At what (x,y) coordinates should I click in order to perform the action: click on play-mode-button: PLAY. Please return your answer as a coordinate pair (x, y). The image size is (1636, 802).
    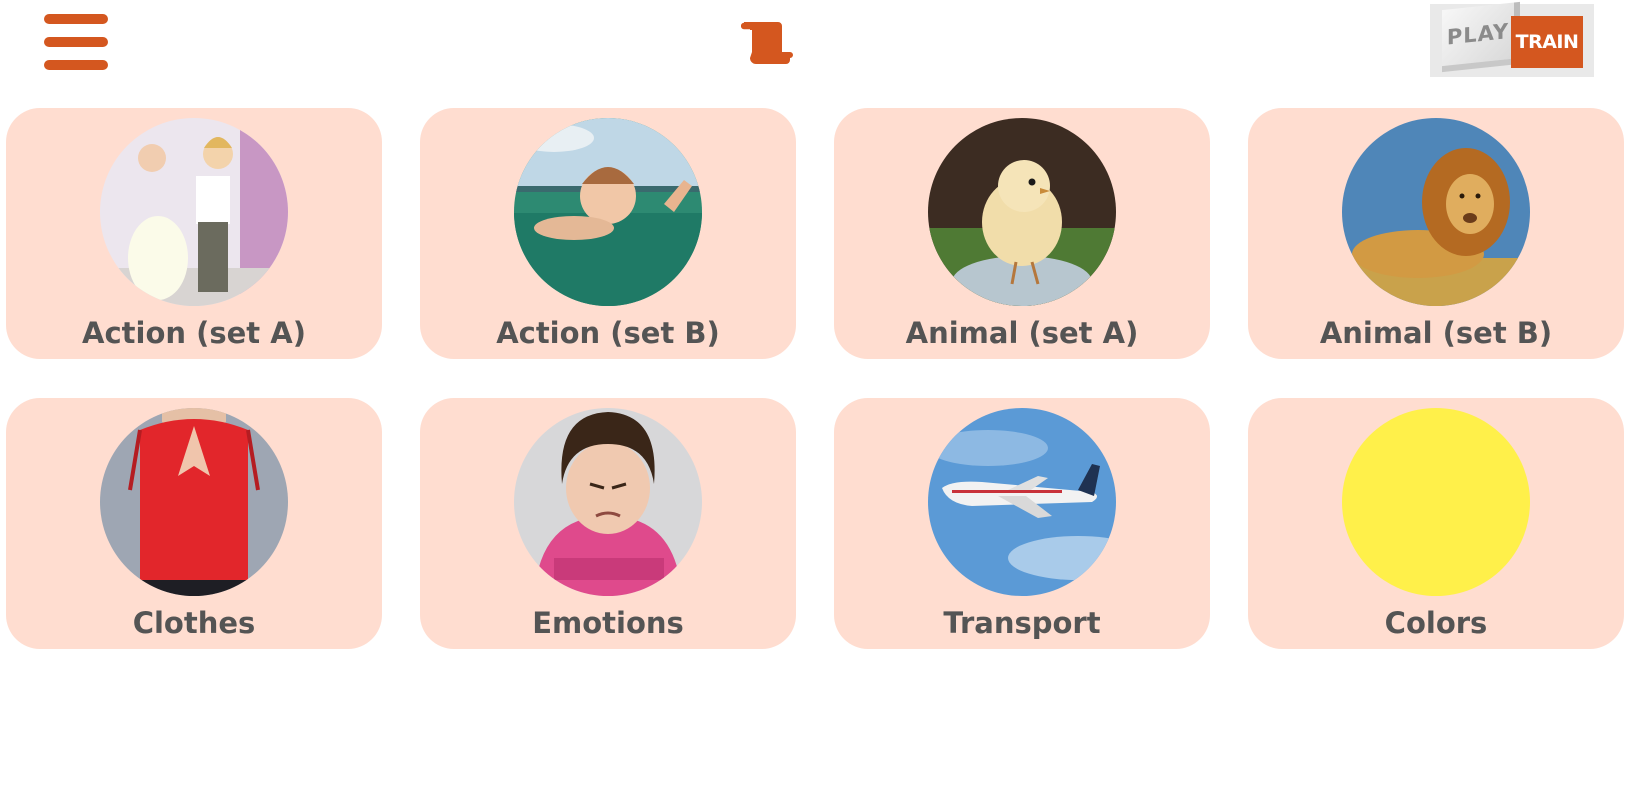
    Looking at the image, I should click on (1481, 37).